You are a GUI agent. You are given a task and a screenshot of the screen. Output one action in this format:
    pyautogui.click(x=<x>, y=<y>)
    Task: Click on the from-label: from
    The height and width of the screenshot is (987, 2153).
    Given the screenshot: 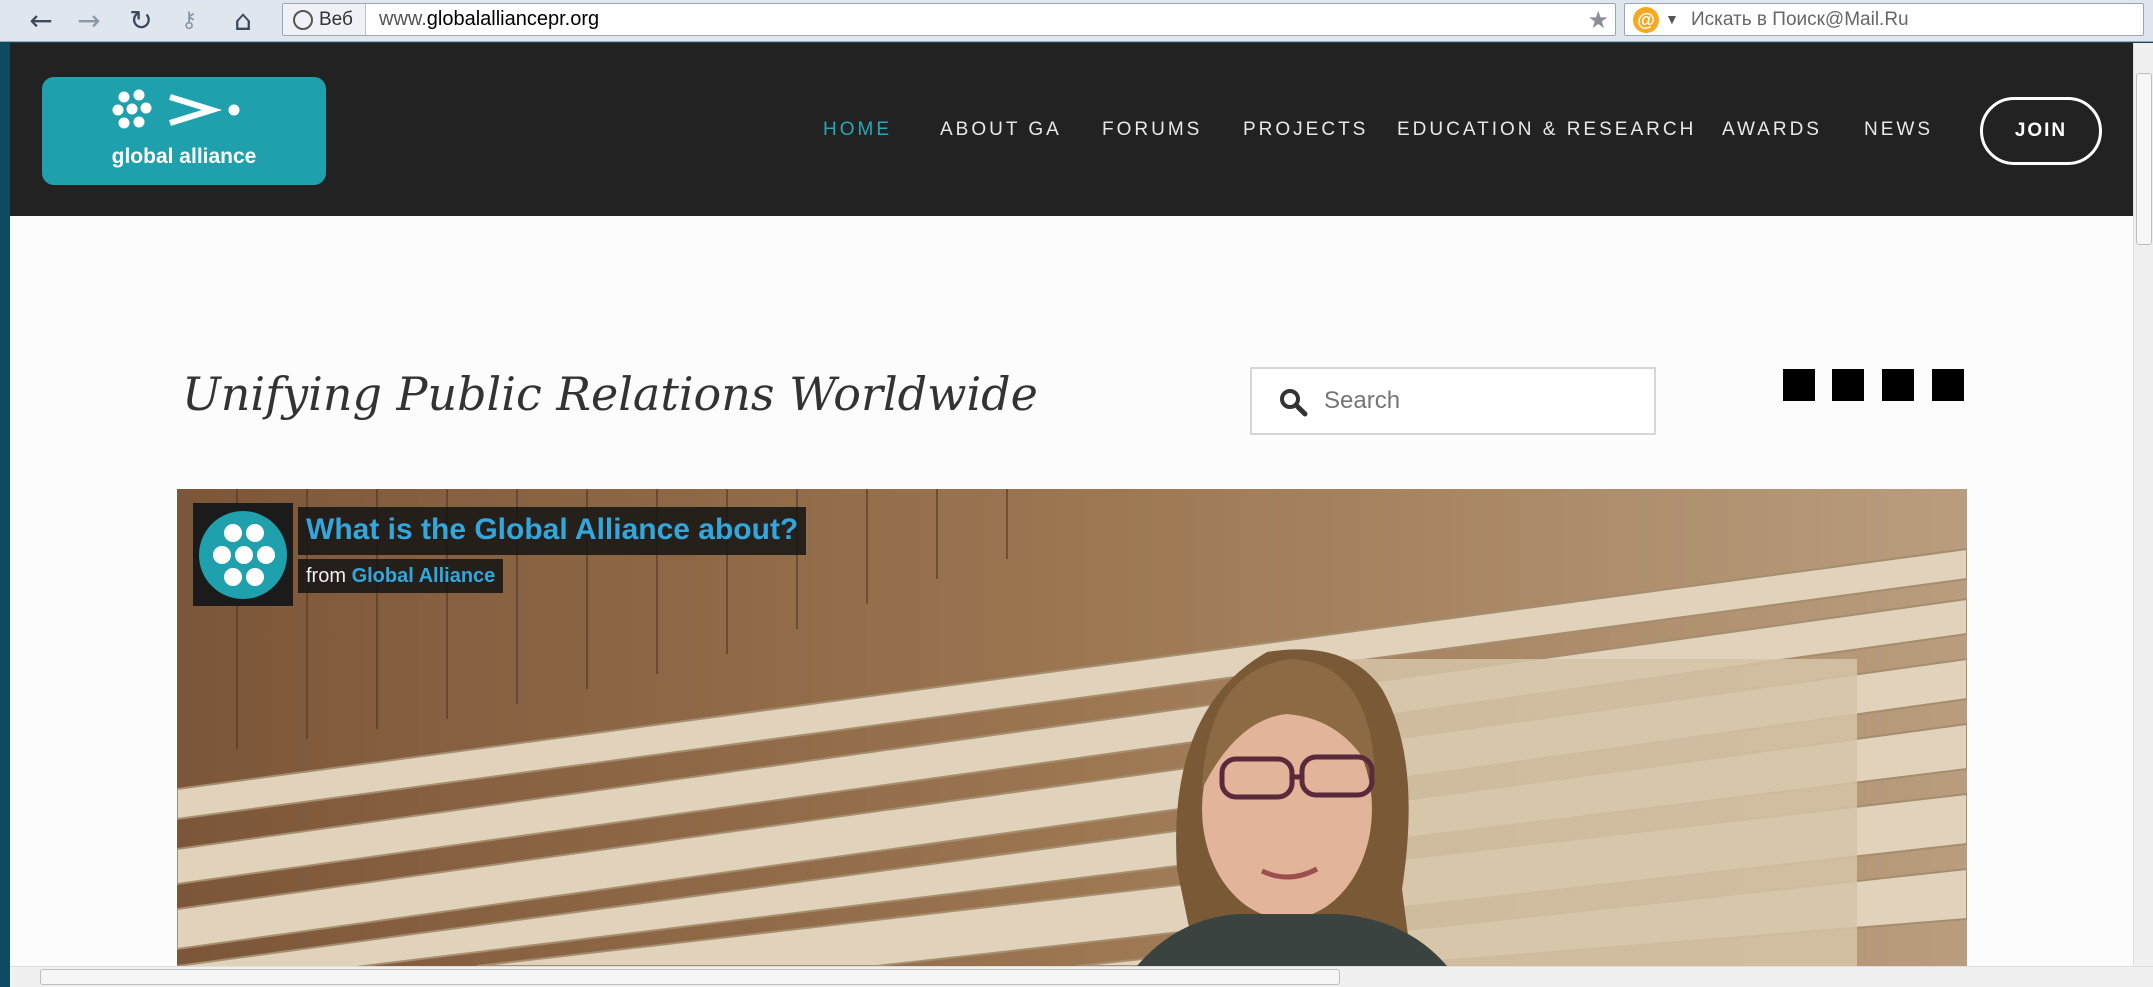 What is the action you would take?
    pyautogui.click(x=326, y=576)
    